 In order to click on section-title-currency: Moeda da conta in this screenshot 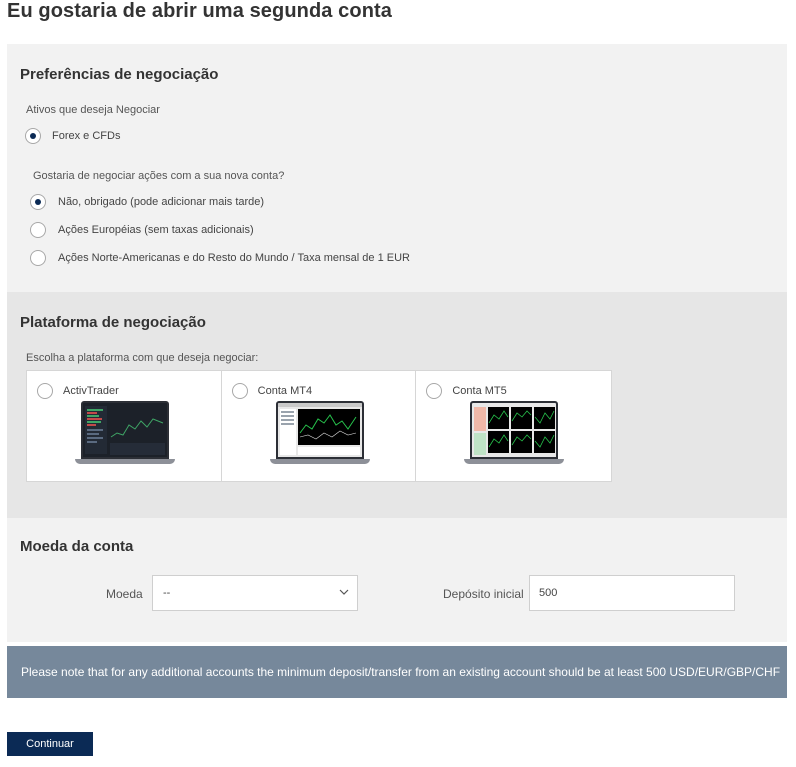, I will do `click(77, 546)`.